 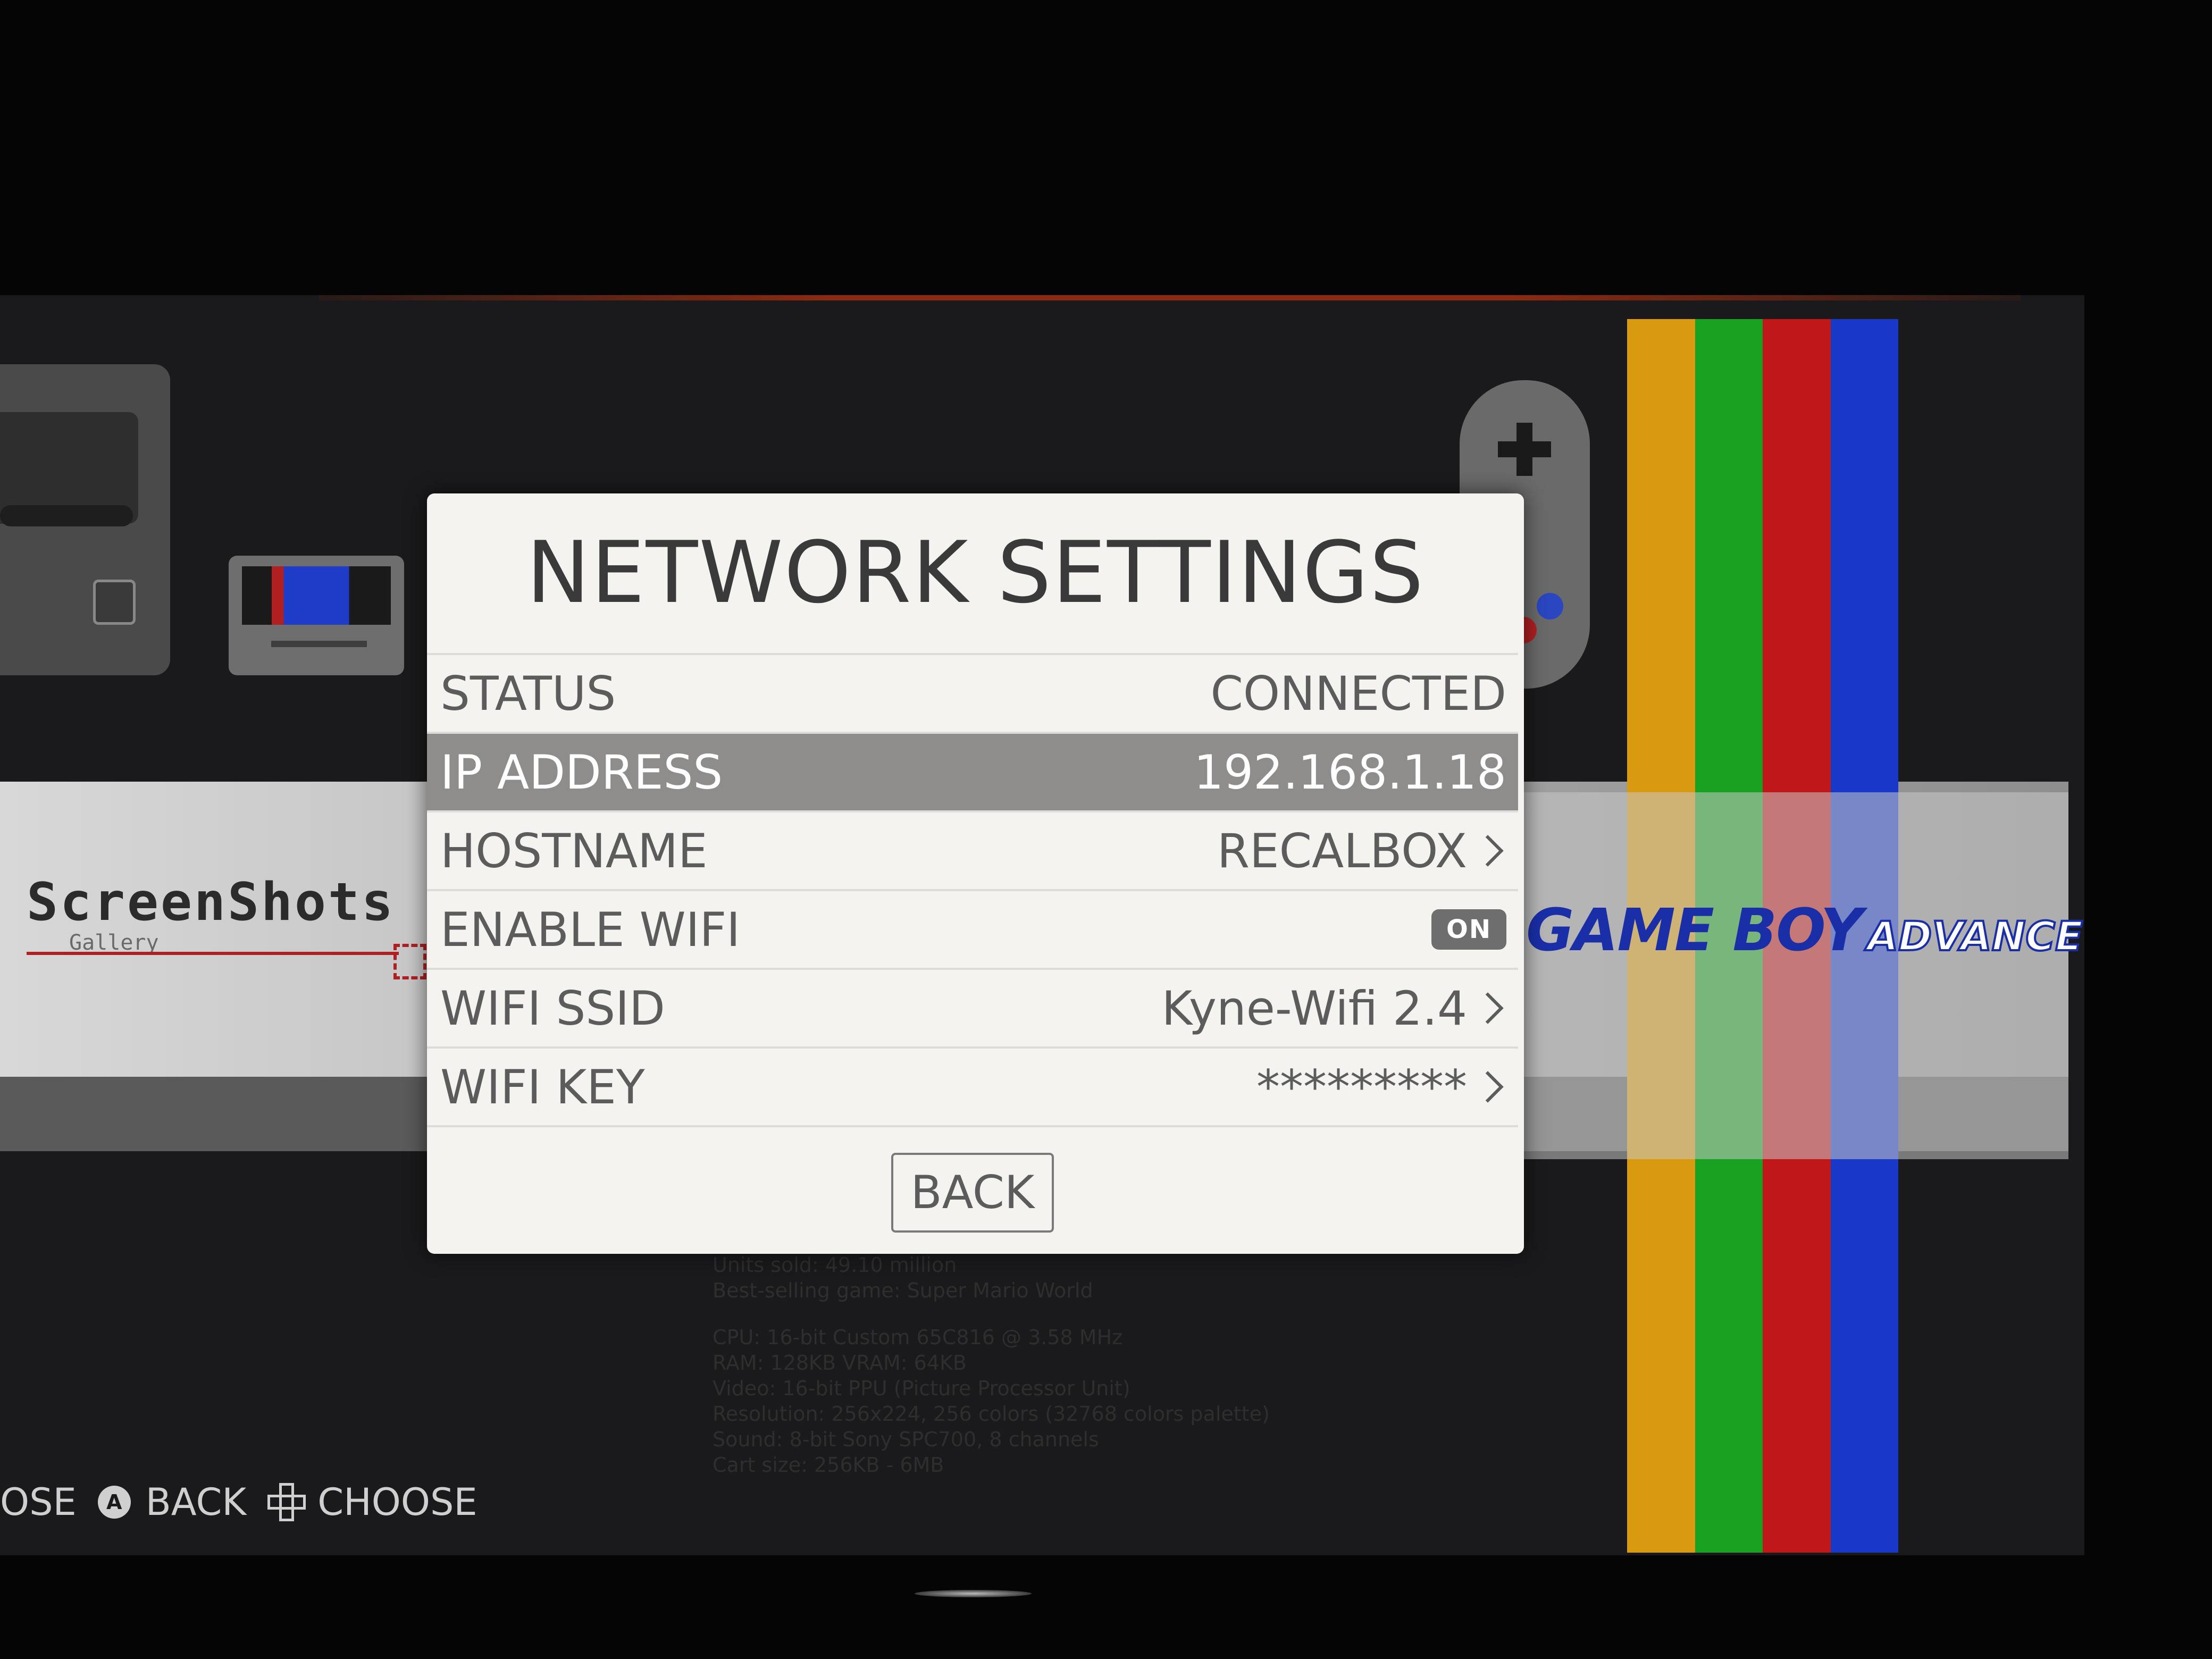 What do you see at coordinates (528, 693) in the screenshot?
I see `row-label: STATUS` at bounding box center [528, 693].